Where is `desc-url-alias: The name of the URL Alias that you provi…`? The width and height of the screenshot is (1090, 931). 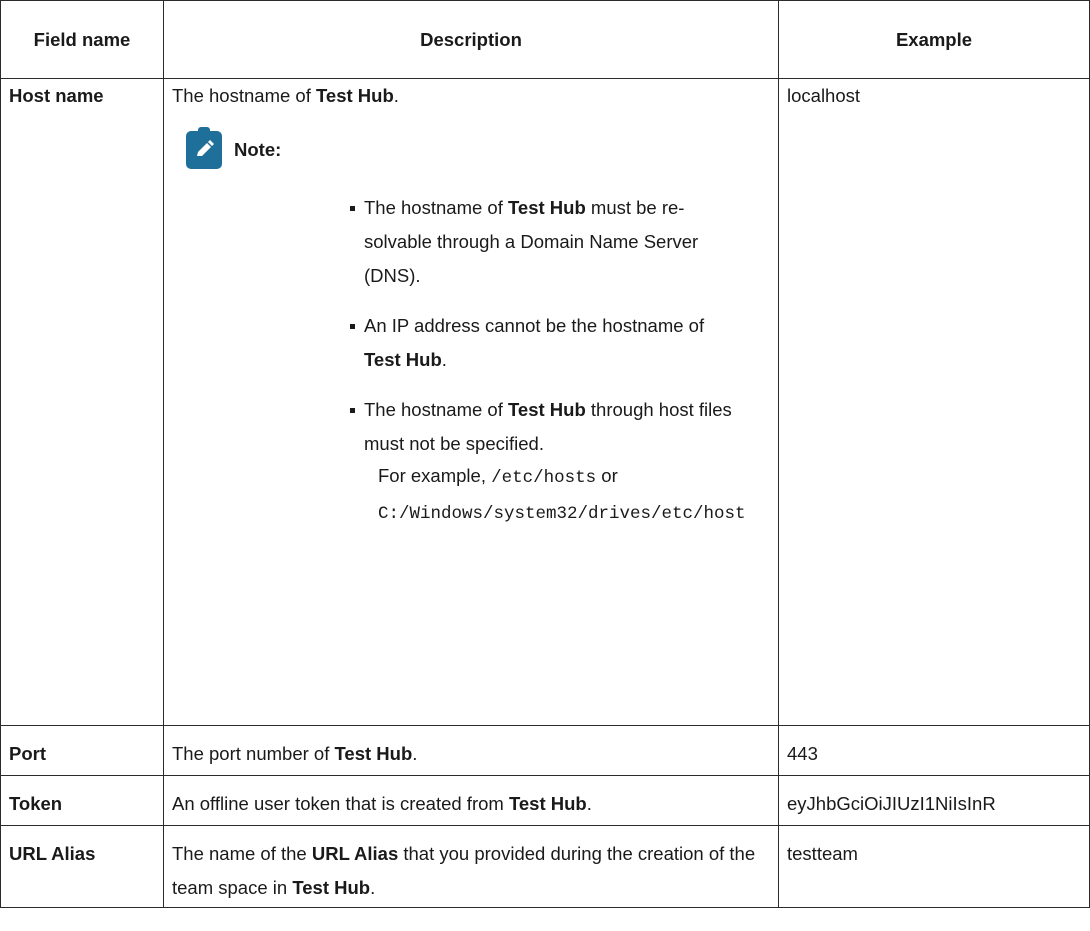 desc-url-alias: The name of the URL Alias that you provi… is located at coordinates (471, 866).